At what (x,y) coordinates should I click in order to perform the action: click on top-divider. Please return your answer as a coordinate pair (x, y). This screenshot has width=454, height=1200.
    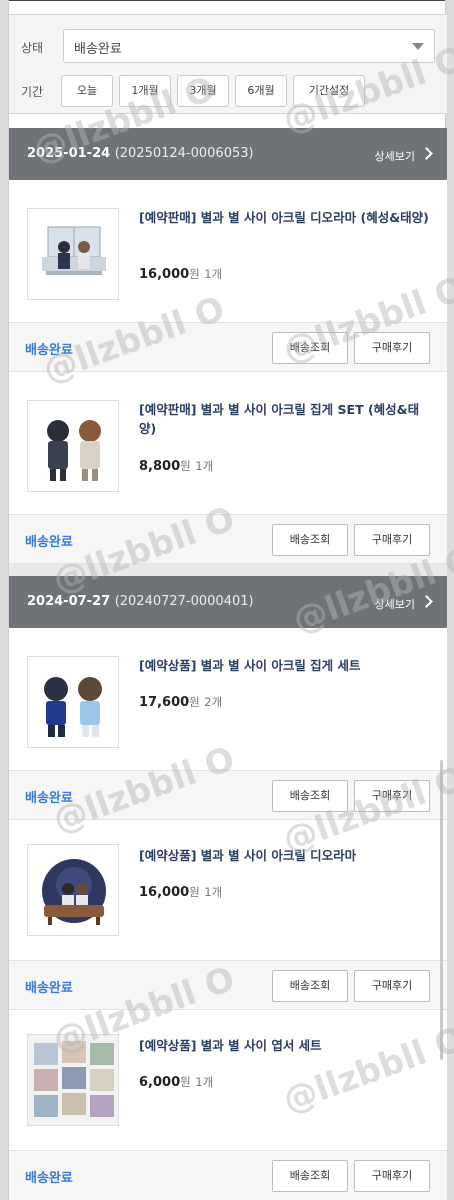
    Looking at the image, I should click on (227, 0).